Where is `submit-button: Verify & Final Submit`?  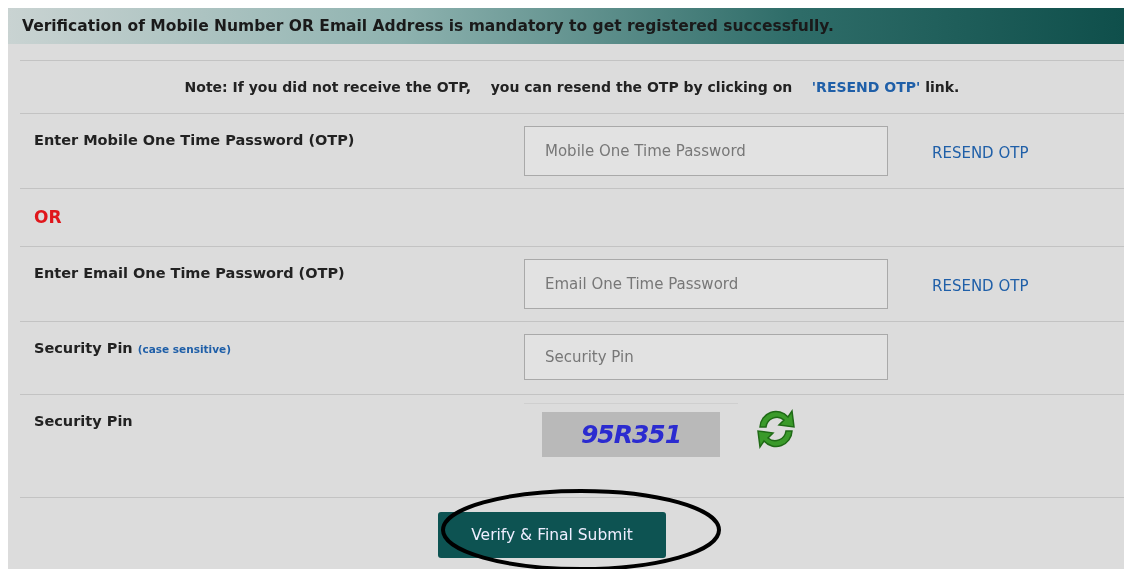 submit-button: Verify & Final Submit is located at coordinates (552, 535).